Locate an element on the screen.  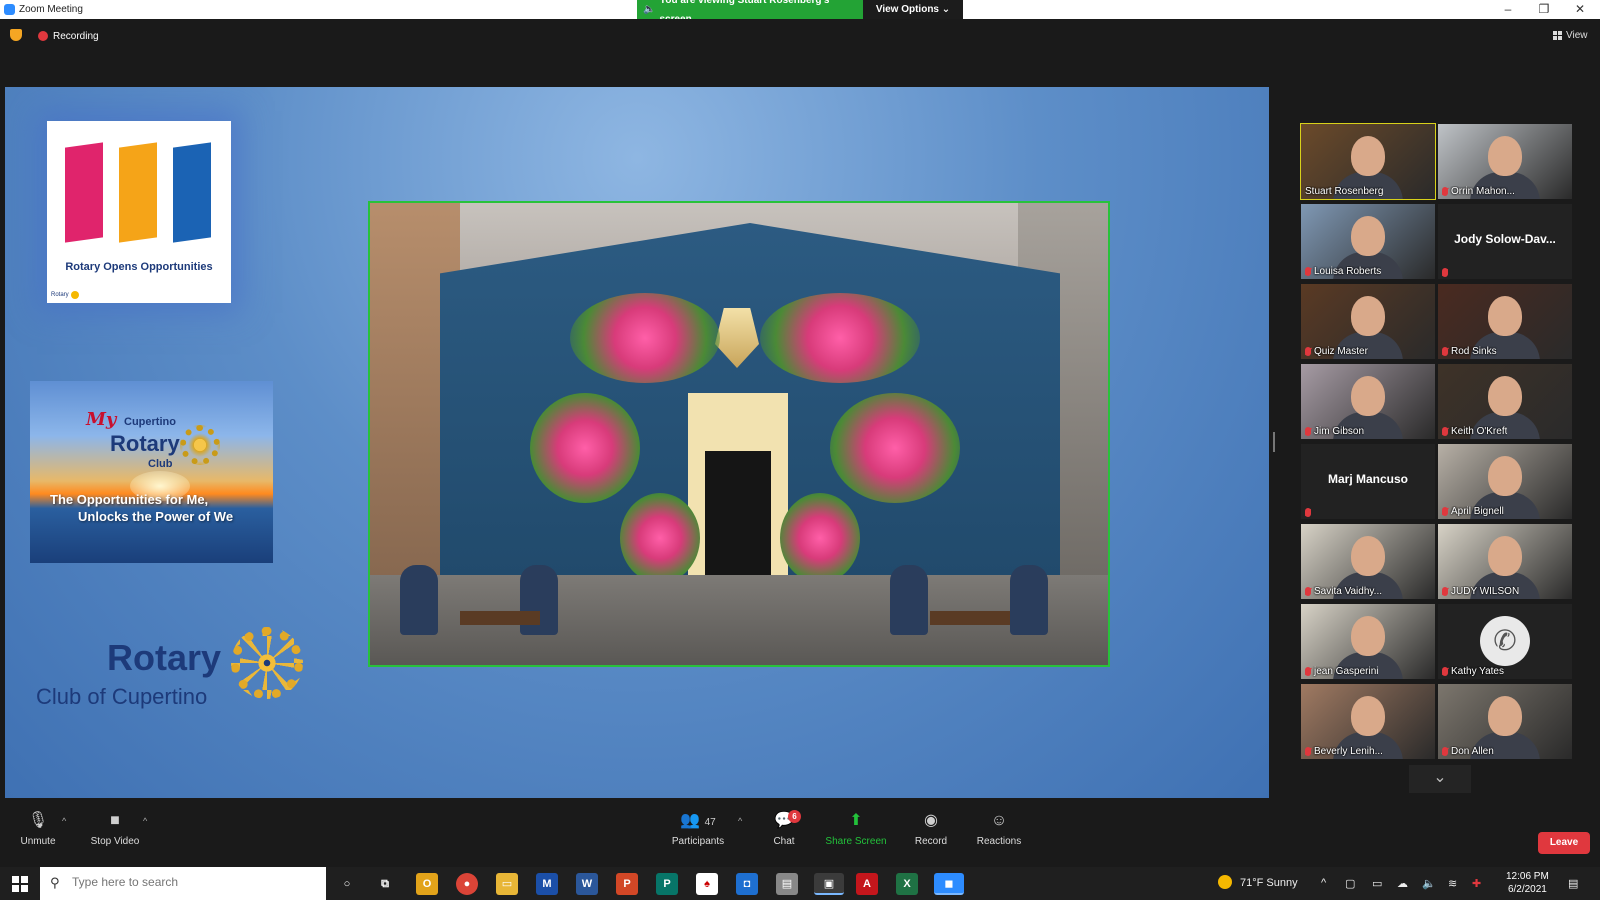
window-title: Zoom Meeting is located at coordinates (51, 9).